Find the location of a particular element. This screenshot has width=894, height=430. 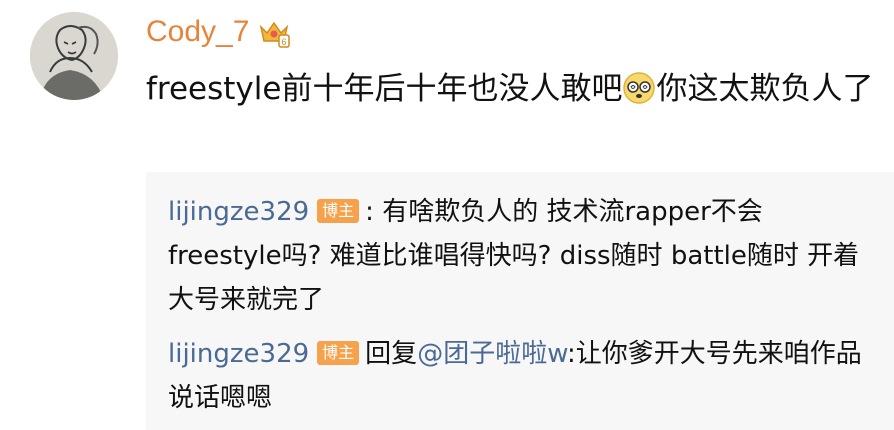

comment-text-part2: 你这太欺负人了 is located at coordinates (765, 89).